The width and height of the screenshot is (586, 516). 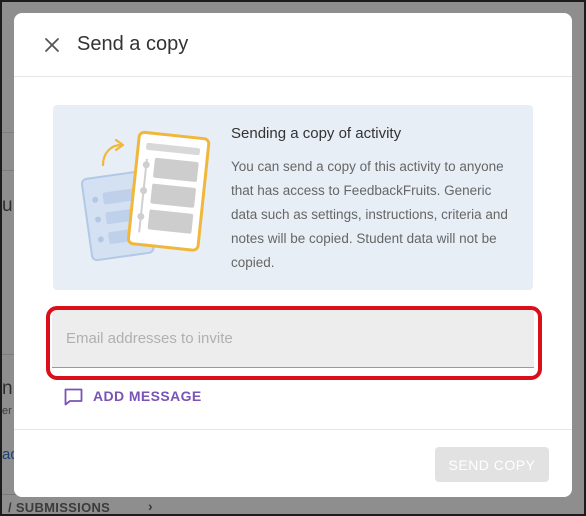 I want to click on document-copy-illustration, so click(x=146, y=196).